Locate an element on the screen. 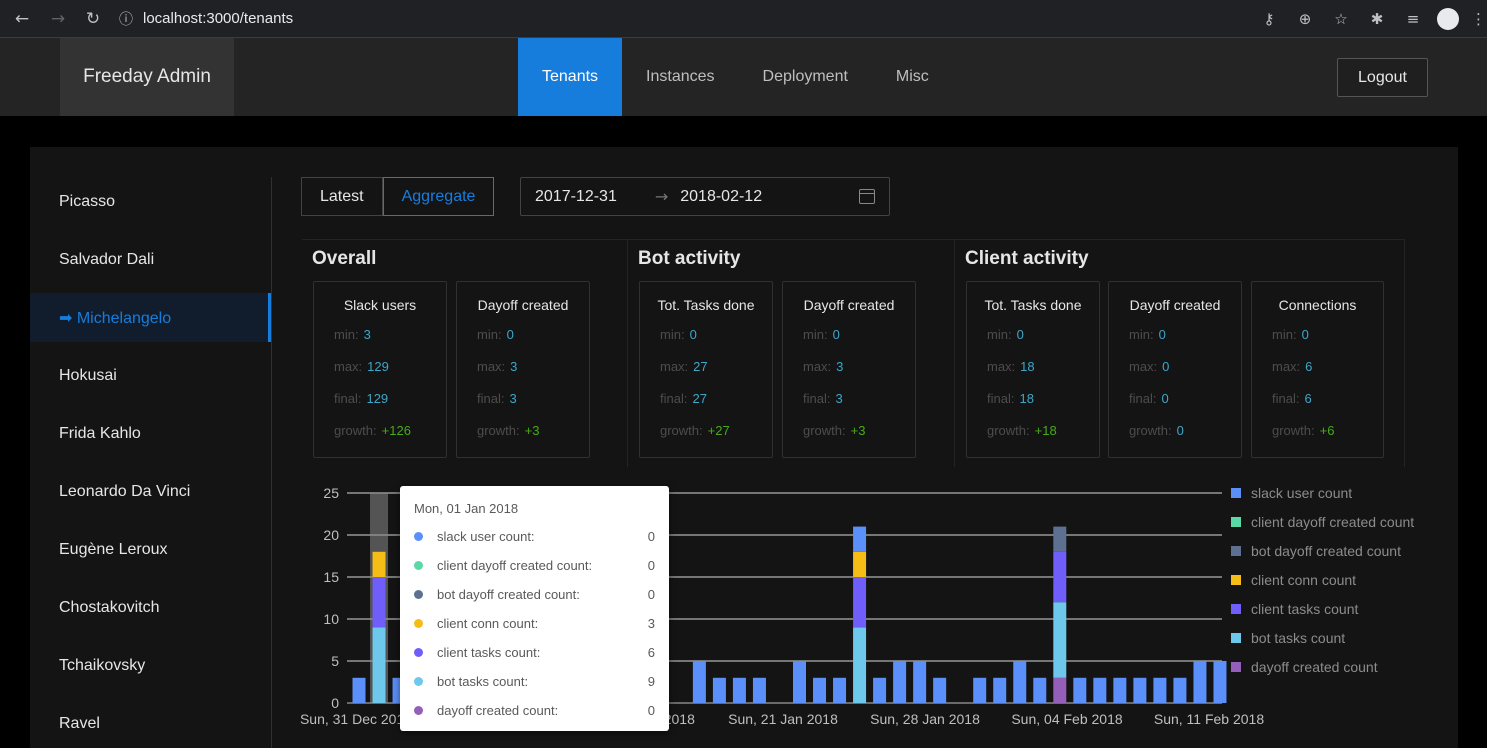 The width and height of the screenshot is (1487, 748). tooltip-title: Mon, 01 Jan 2018 is located at coordinates (466, 508).